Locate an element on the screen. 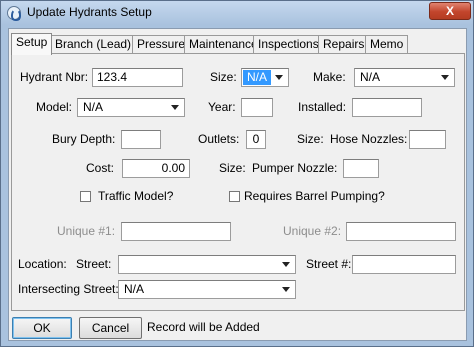  street-num-input is located at coordinates (404, 264).